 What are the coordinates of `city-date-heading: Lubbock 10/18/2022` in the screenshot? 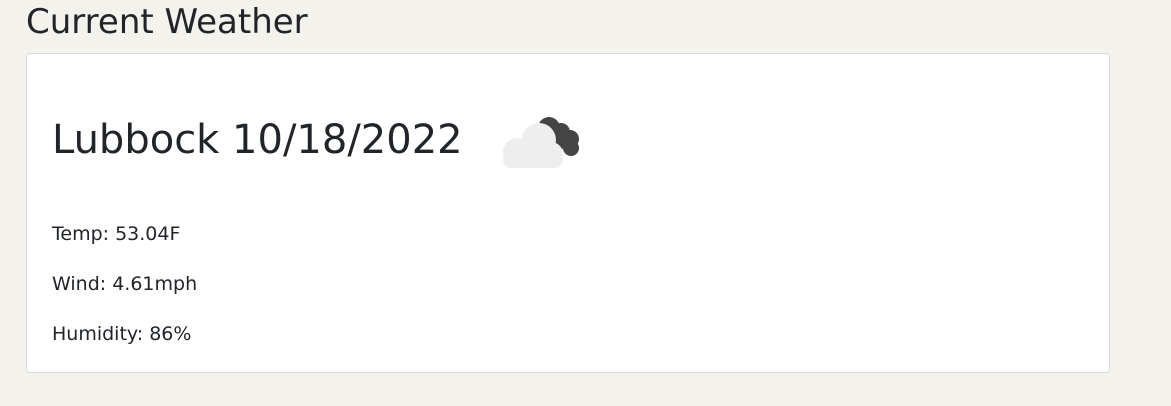 It's located at (257, 140).